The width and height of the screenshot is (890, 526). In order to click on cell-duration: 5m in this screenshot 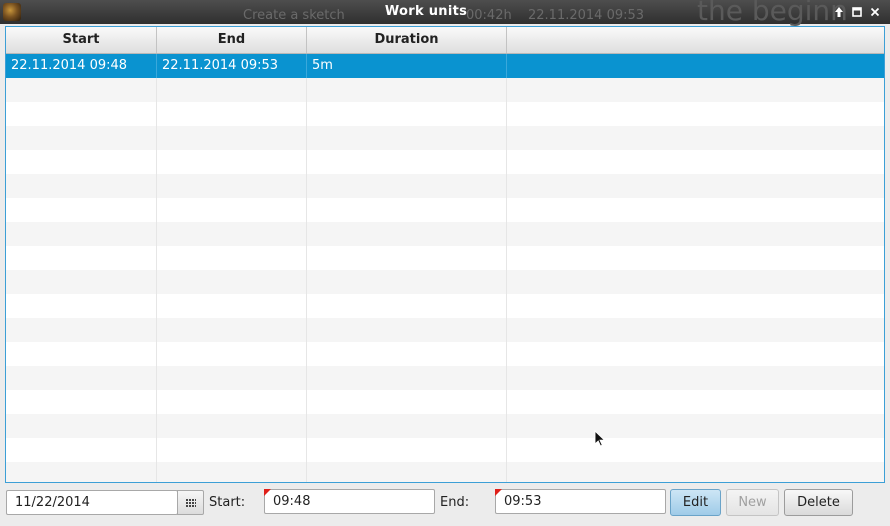, I will do `click(407, 66)`.